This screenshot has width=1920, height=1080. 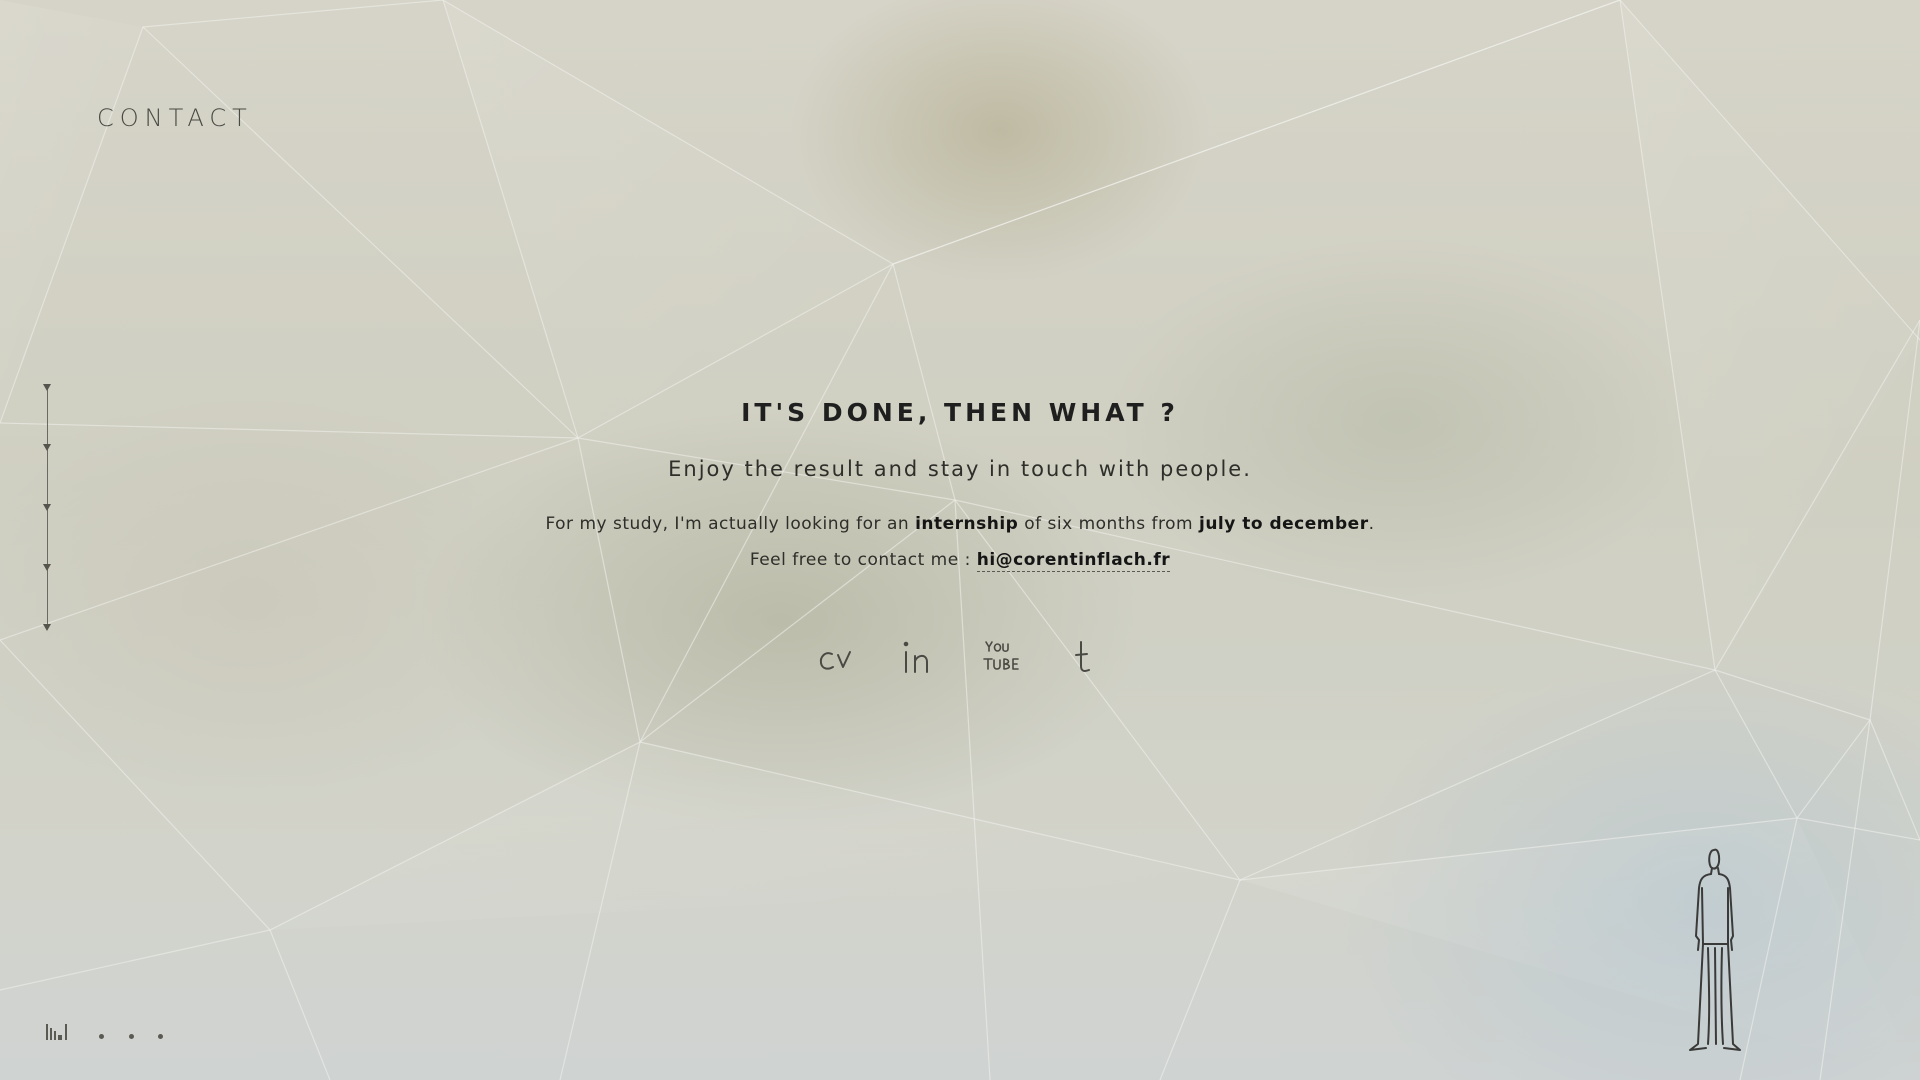 I want to click on internship-text-end: ., so click(x=1371, y=524).